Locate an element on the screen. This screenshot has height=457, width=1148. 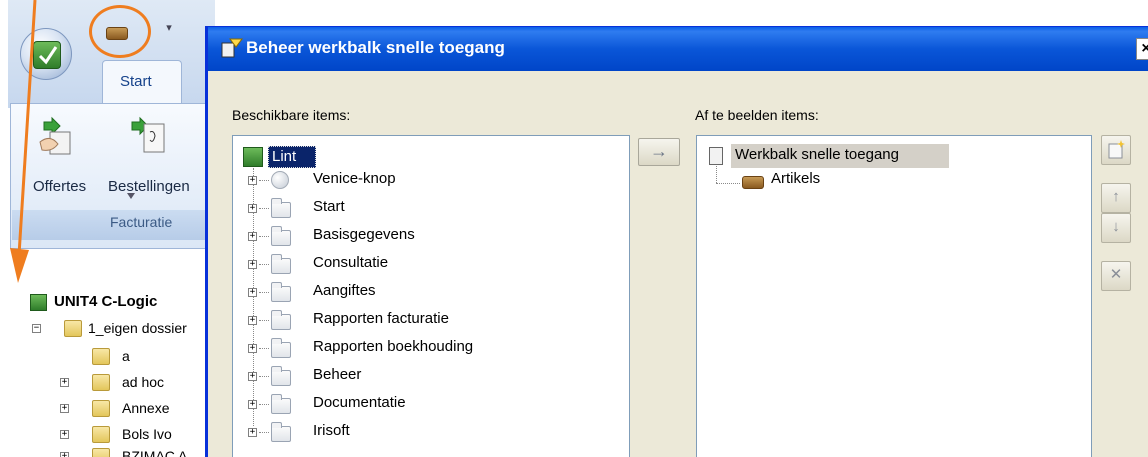
tree-item-lint: Lint is located at coordinates (292, 157).